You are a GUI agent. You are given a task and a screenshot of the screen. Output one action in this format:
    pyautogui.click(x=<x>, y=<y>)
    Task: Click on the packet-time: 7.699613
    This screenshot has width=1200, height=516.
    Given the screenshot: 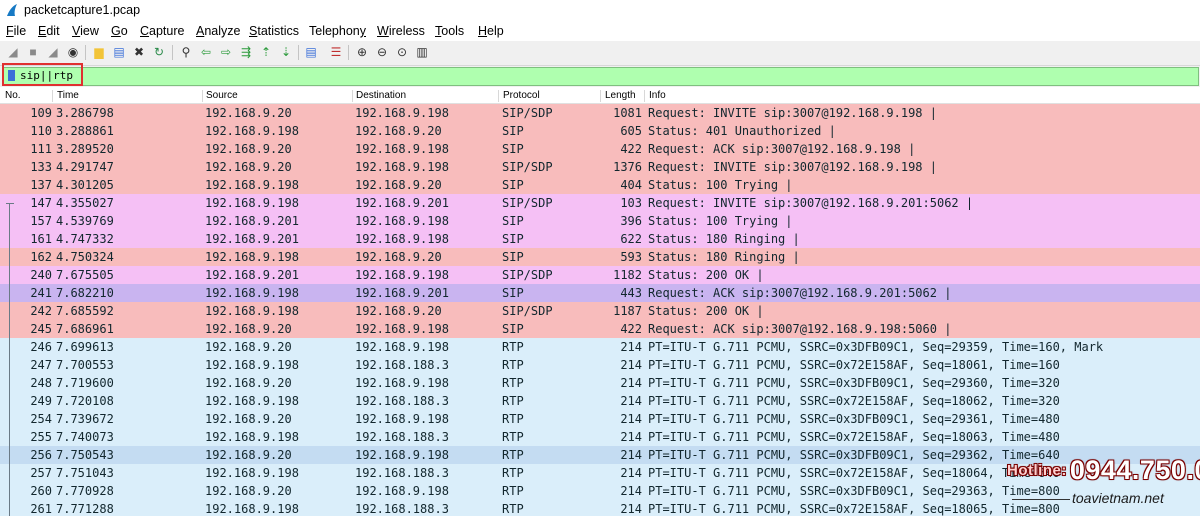 What is the action you would take?
    pyautogui.click(x=85, y=347)
    